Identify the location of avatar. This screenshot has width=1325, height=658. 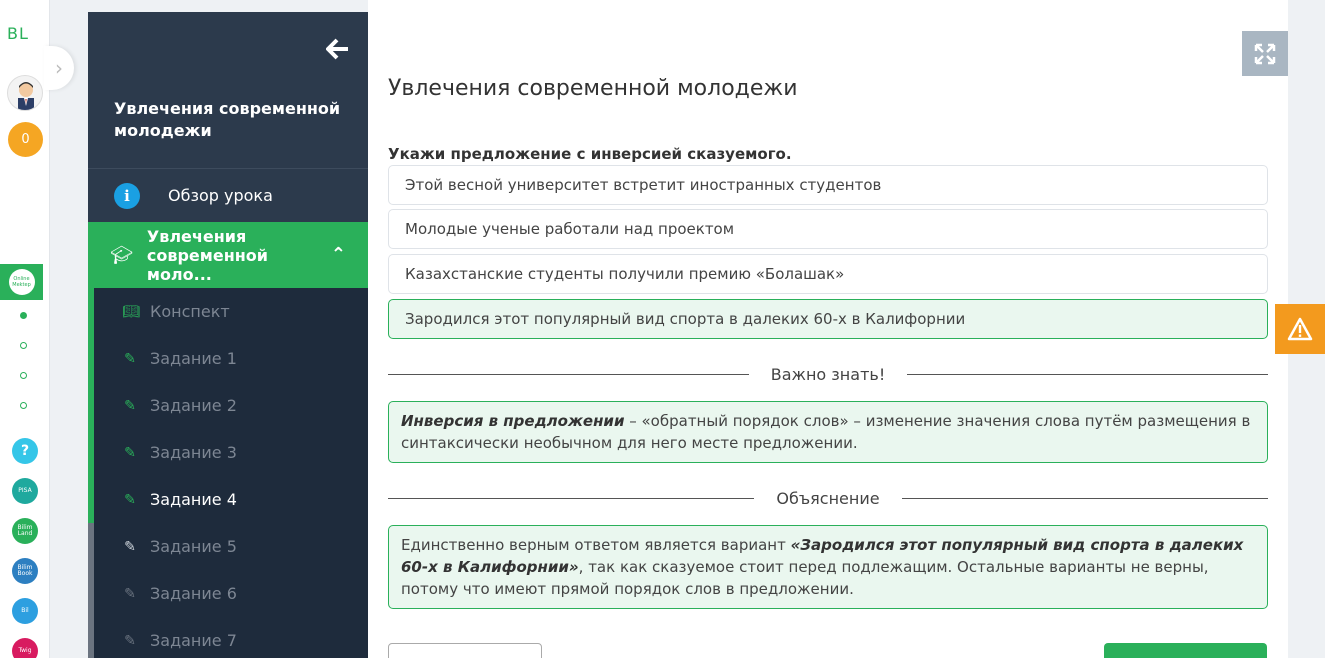
(25, 93).